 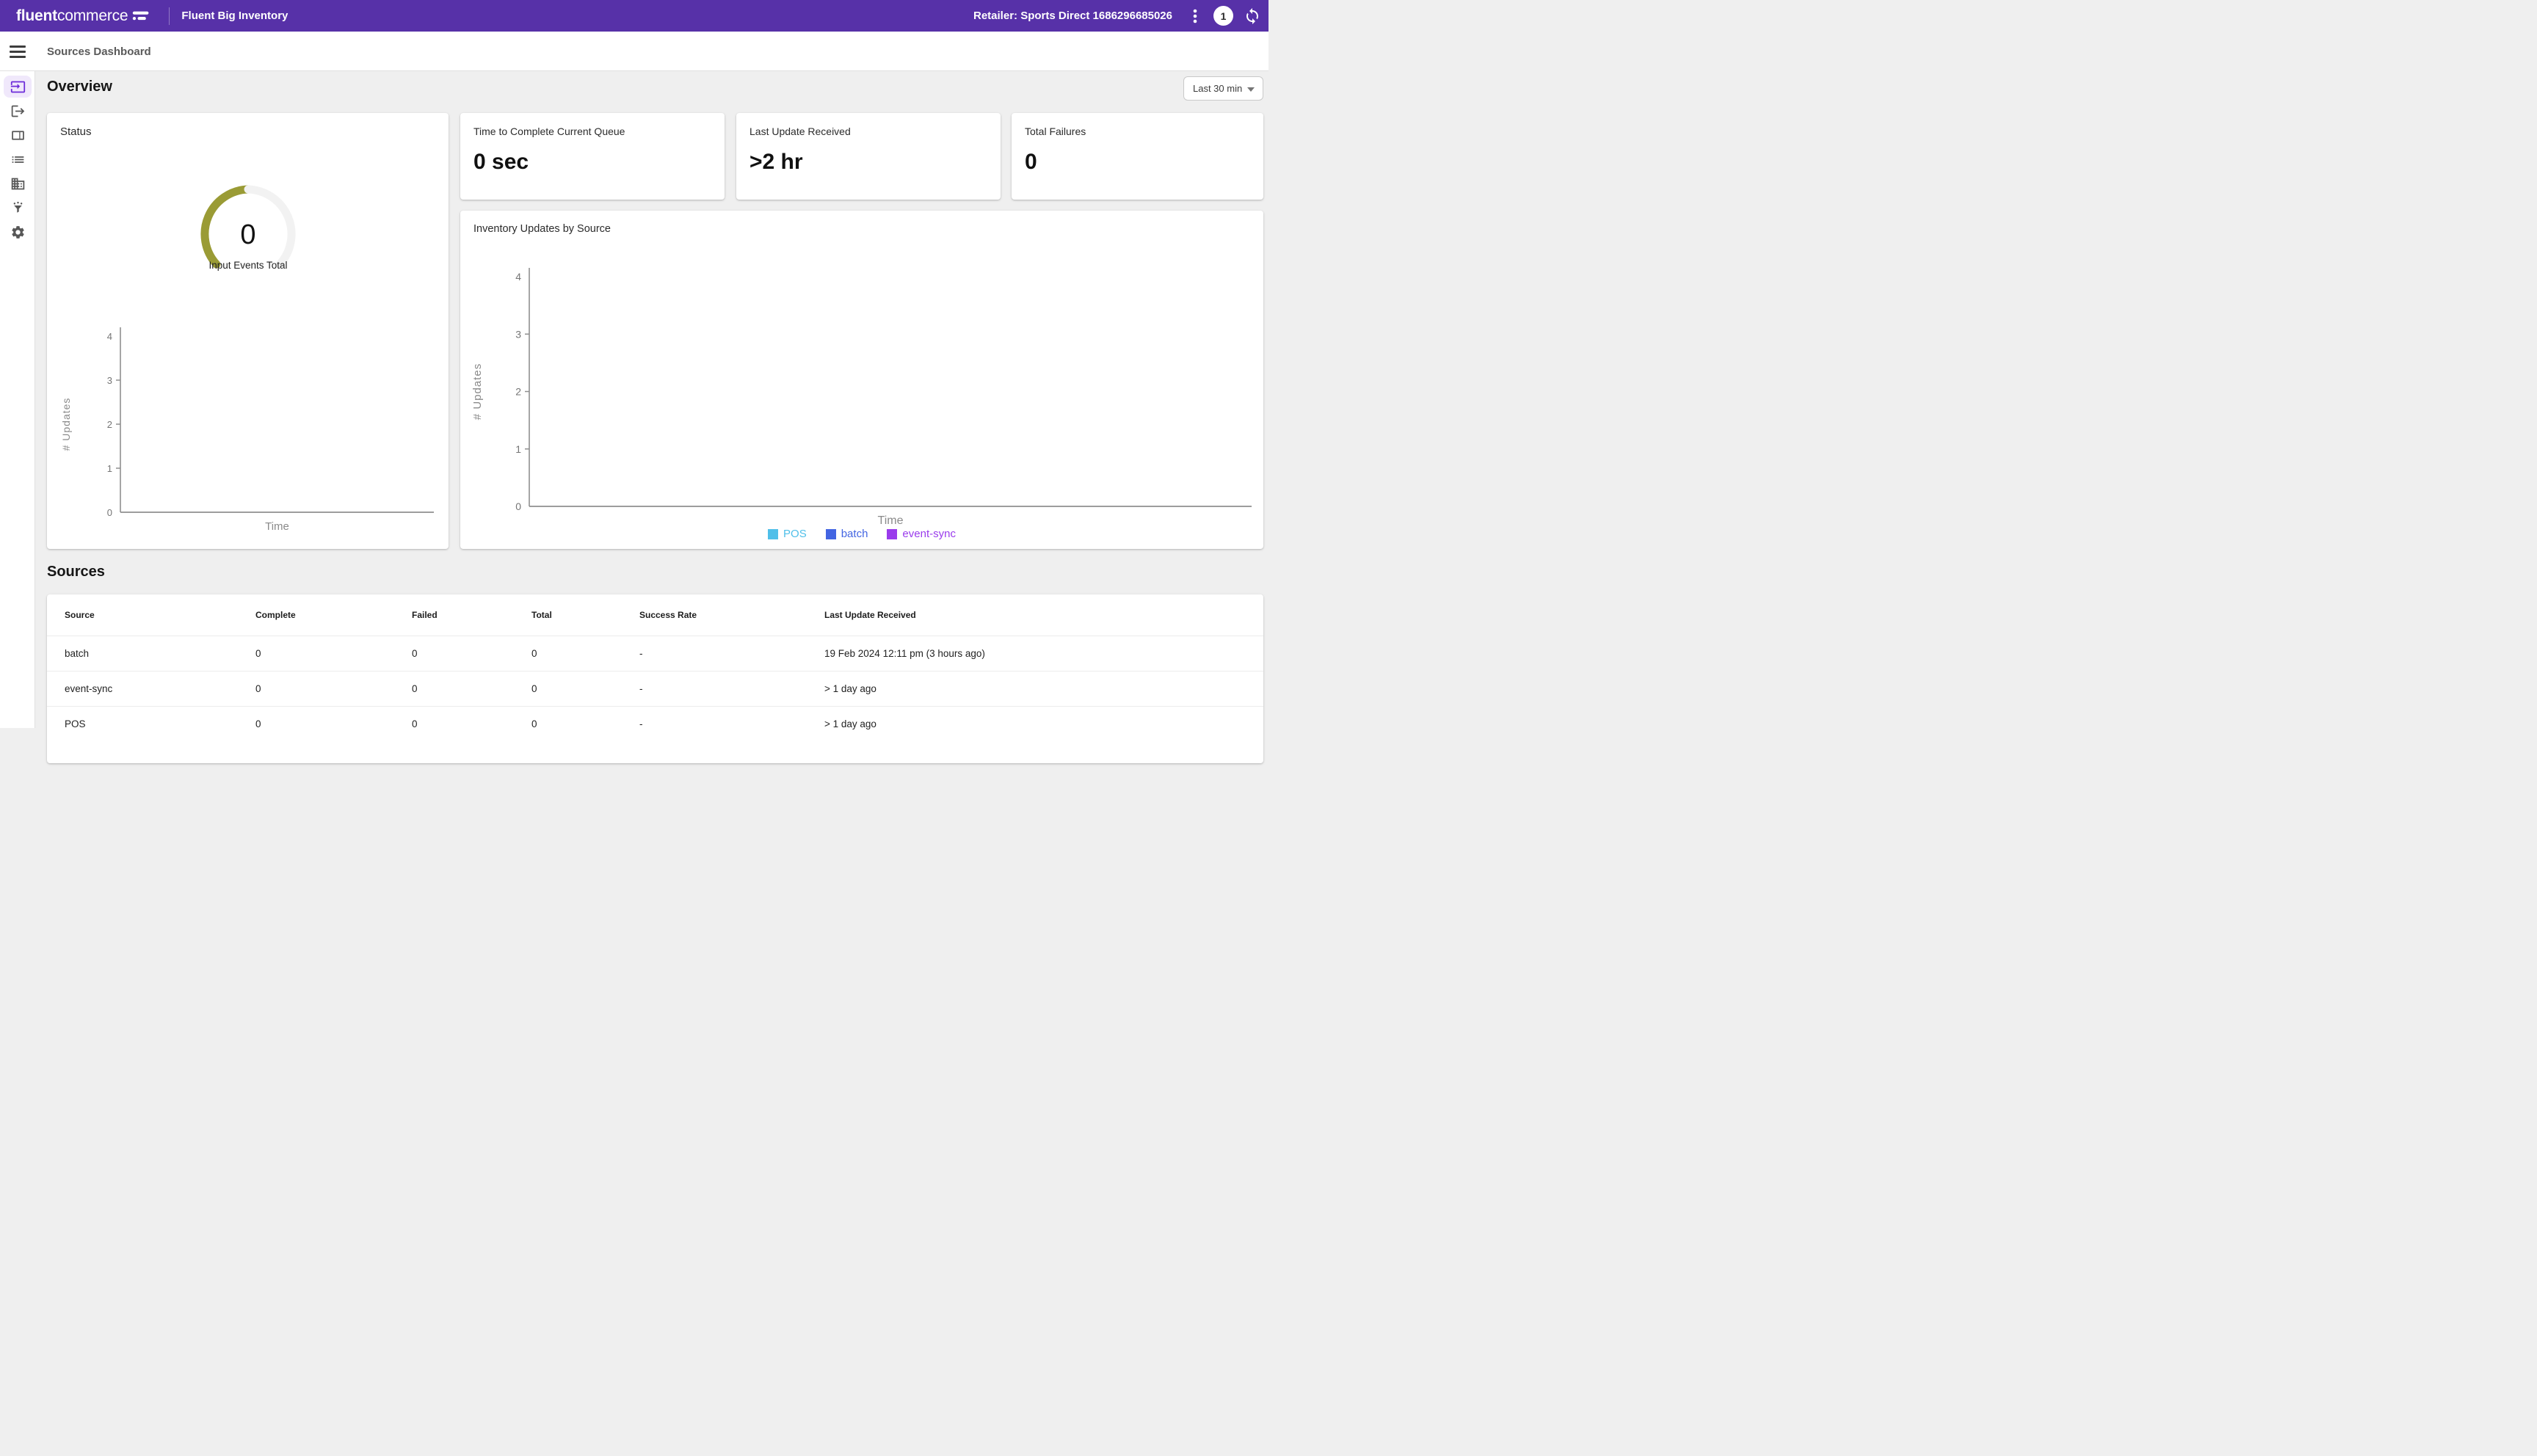 What do you see at coordinates (18, 232) in the screenshot?
I see `sidebar-item-settings-gear-icon` at bounding box center [18, 232].